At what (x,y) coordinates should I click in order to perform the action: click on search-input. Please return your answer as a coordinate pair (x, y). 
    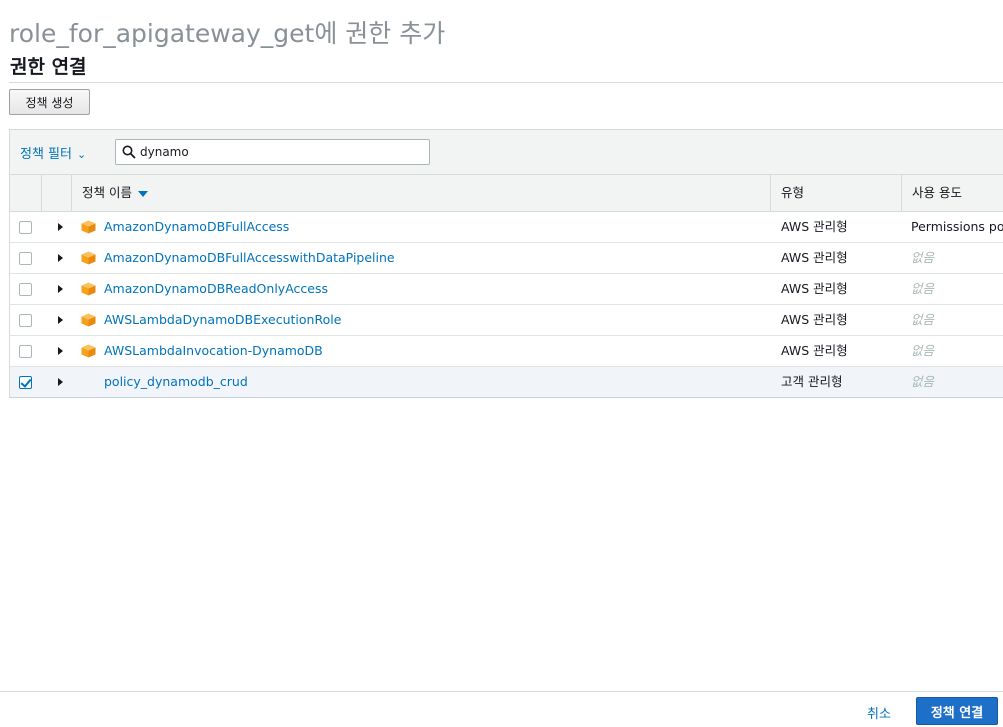
    Looking at the image, I should click on (280, 152).